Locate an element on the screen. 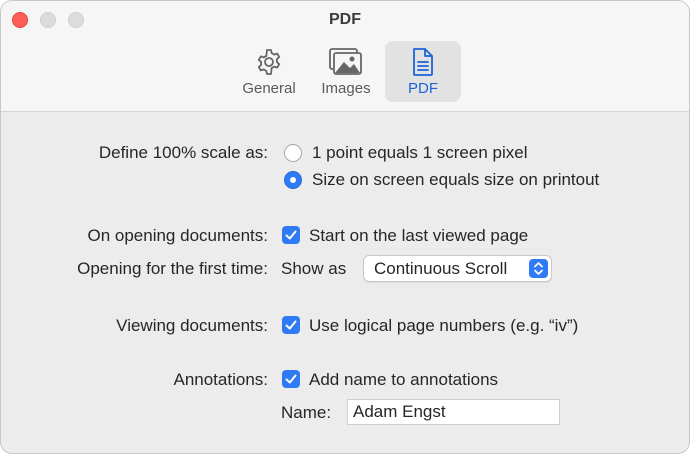 The height and width of the screenshot is (454, 690). radio-size-on-printout is located at coordinates (293, 180).